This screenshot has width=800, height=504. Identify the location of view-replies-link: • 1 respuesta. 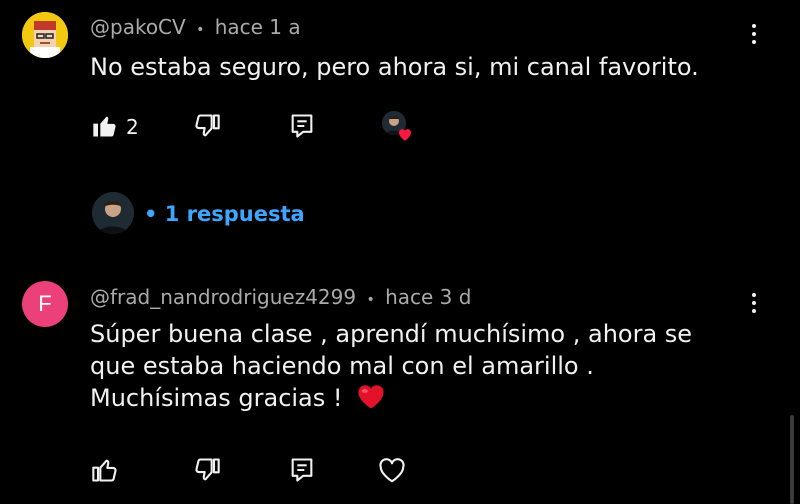
(224, 214).